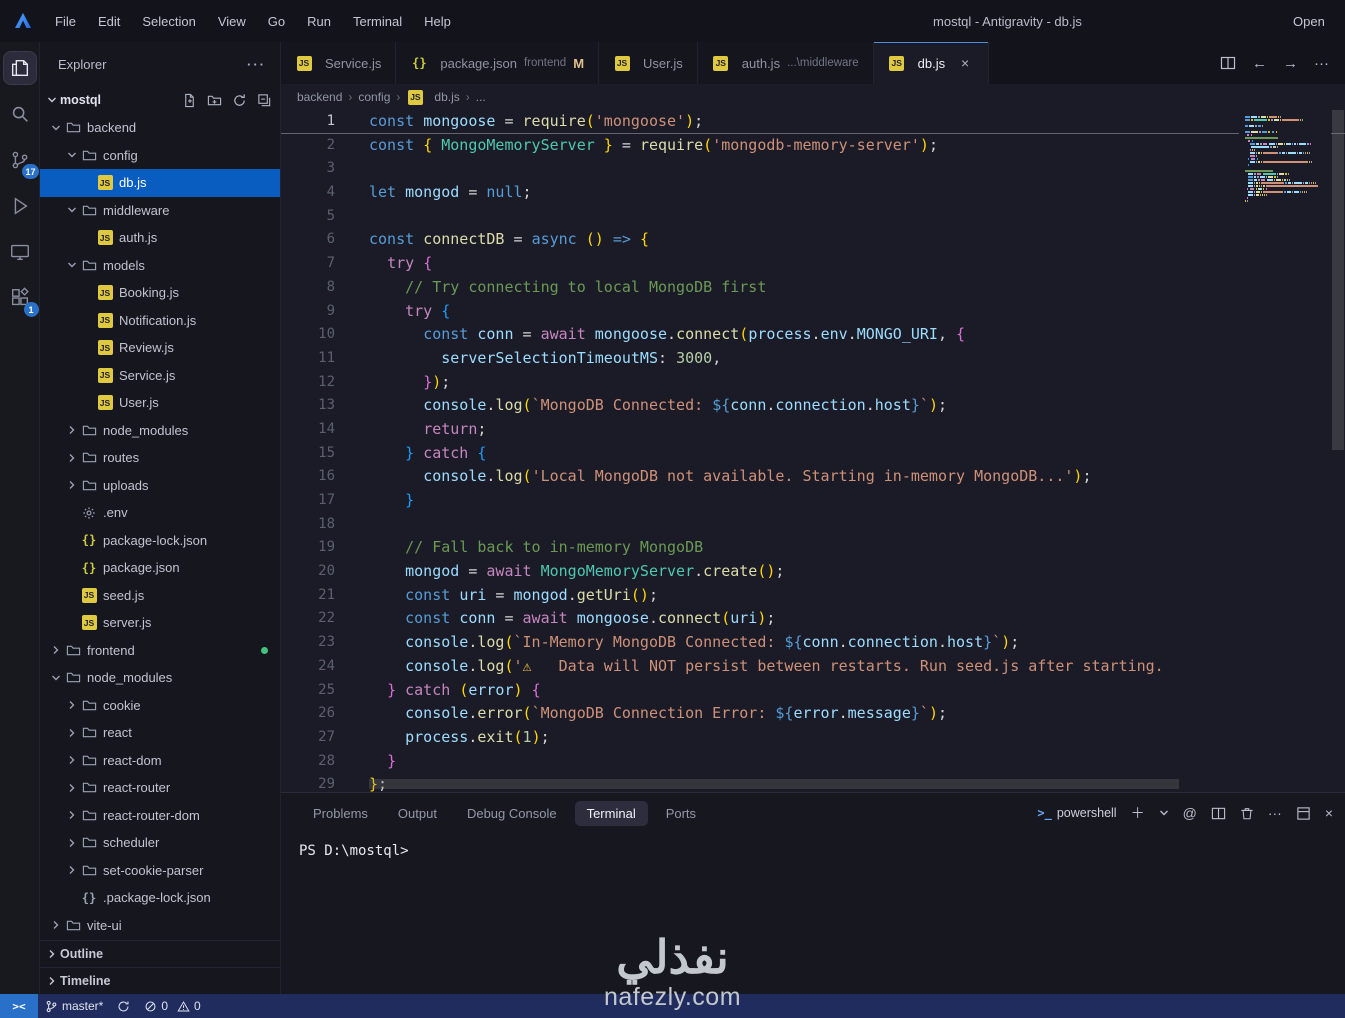  I want to click on tab-user-js: JS User.js, so click(648, 63).